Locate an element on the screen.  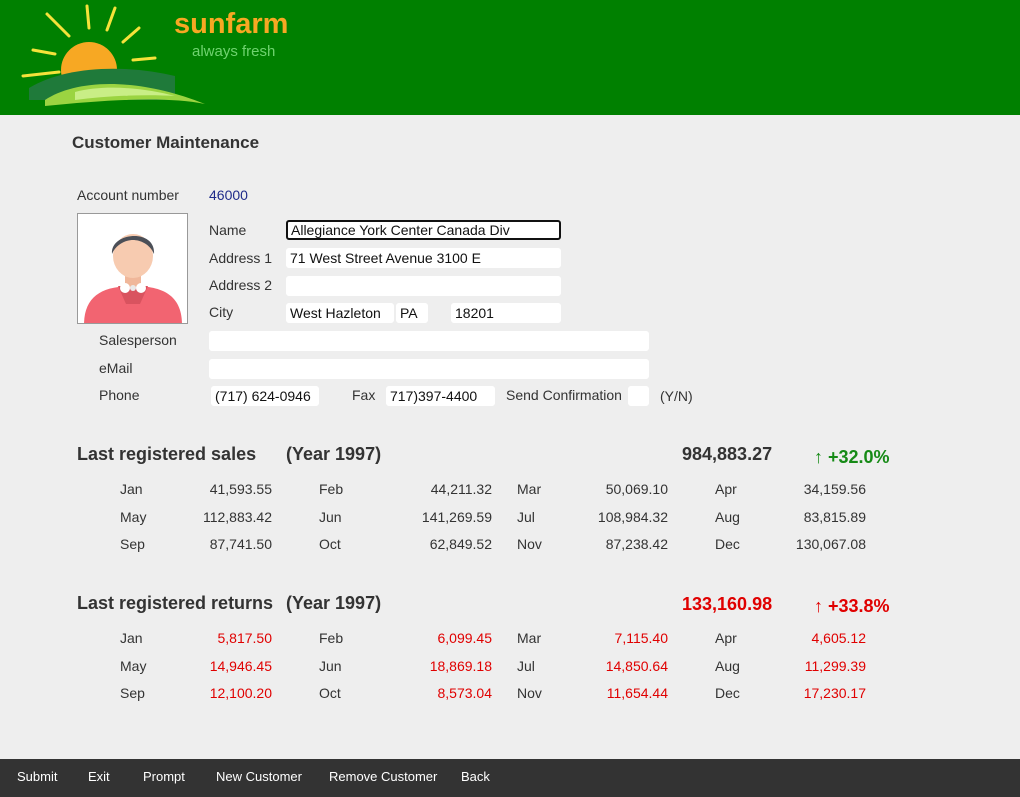
sales-month-value: 130,067.08 is located at coordinates (830, 544).